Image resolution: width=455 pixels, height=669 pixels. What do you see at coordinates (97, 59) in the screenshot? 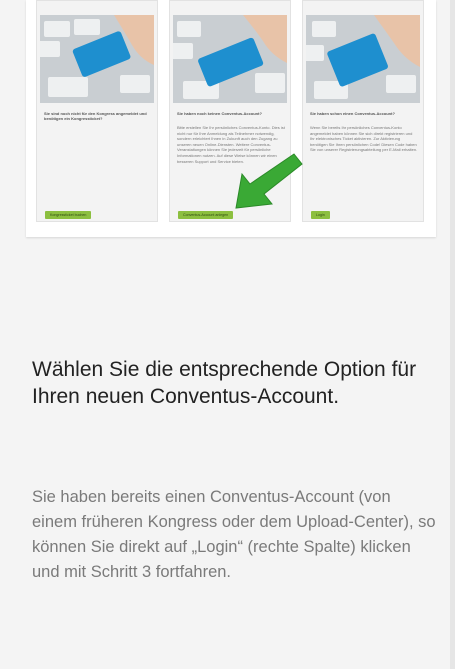
I see `keyboard-image-register` at bounding box center [97, 59].